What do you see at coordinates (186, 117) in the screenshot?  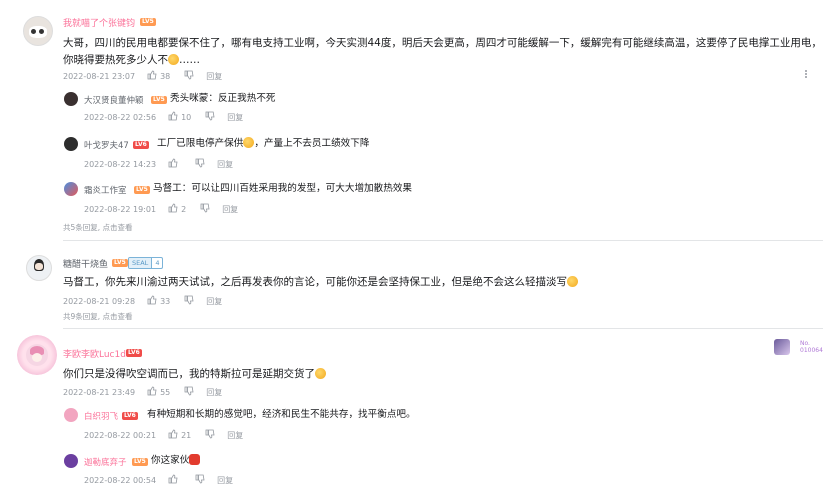 I see `like-count: 10` at bounding box center [186, 117].